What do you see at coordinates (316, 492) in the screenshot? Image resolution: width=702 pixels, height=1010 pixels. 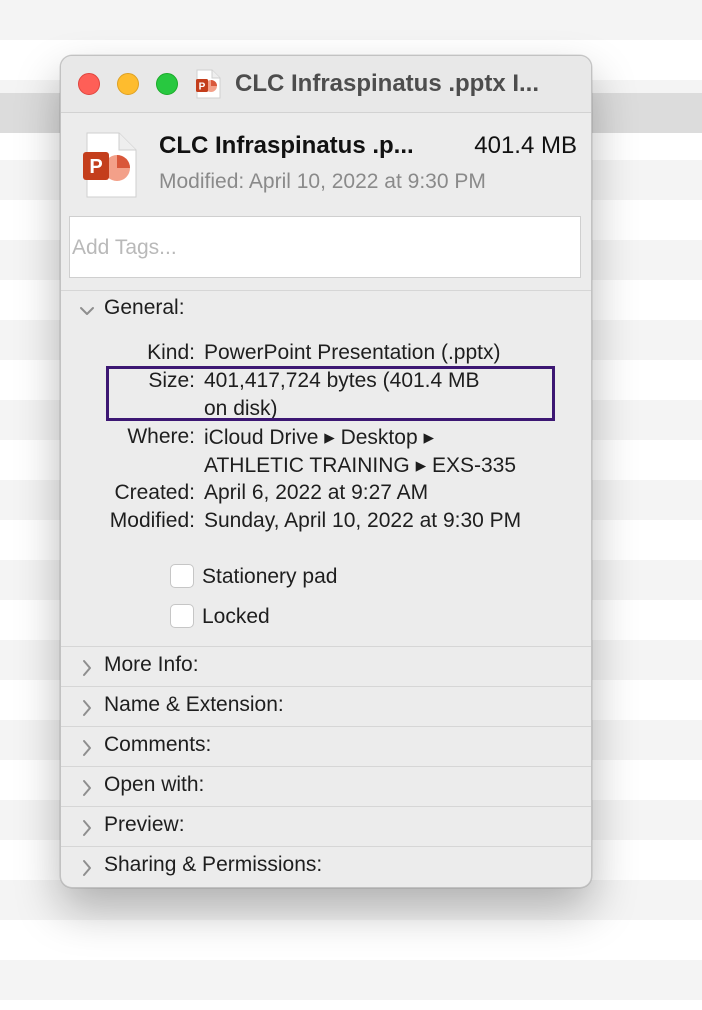 I see `created-value: April 6, 2022 at 9:27 AM` at bounding box center [316, 492].